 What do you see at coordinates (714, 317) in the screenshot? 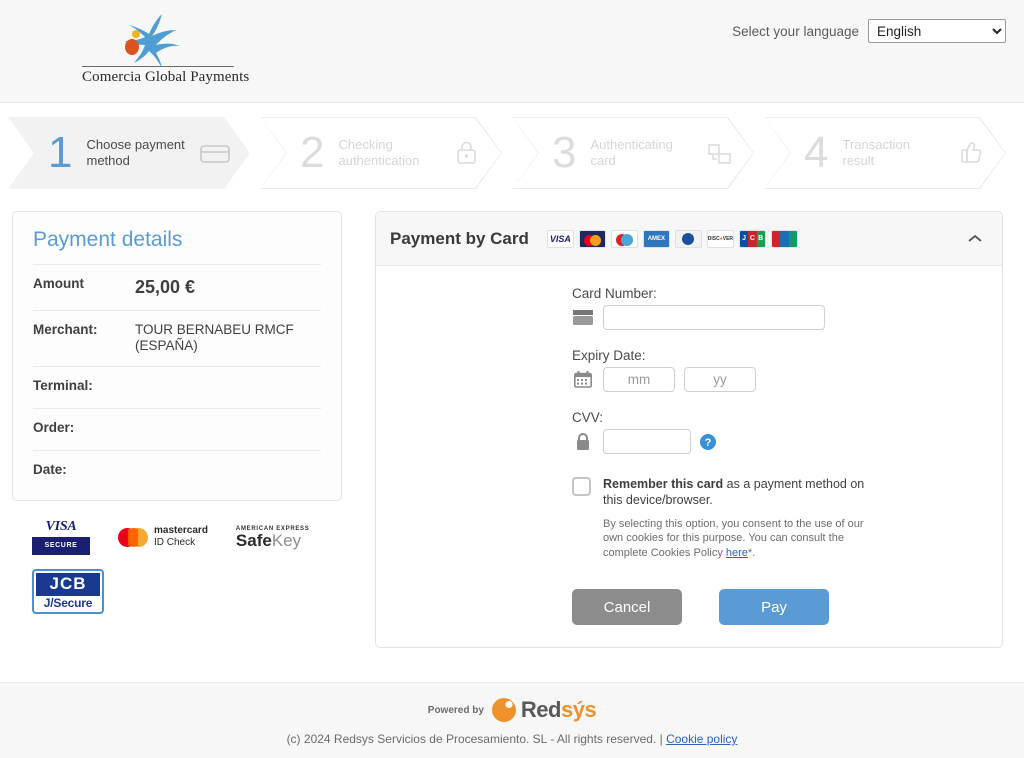
I see `card-number-input` at bounding box center [714, 317].